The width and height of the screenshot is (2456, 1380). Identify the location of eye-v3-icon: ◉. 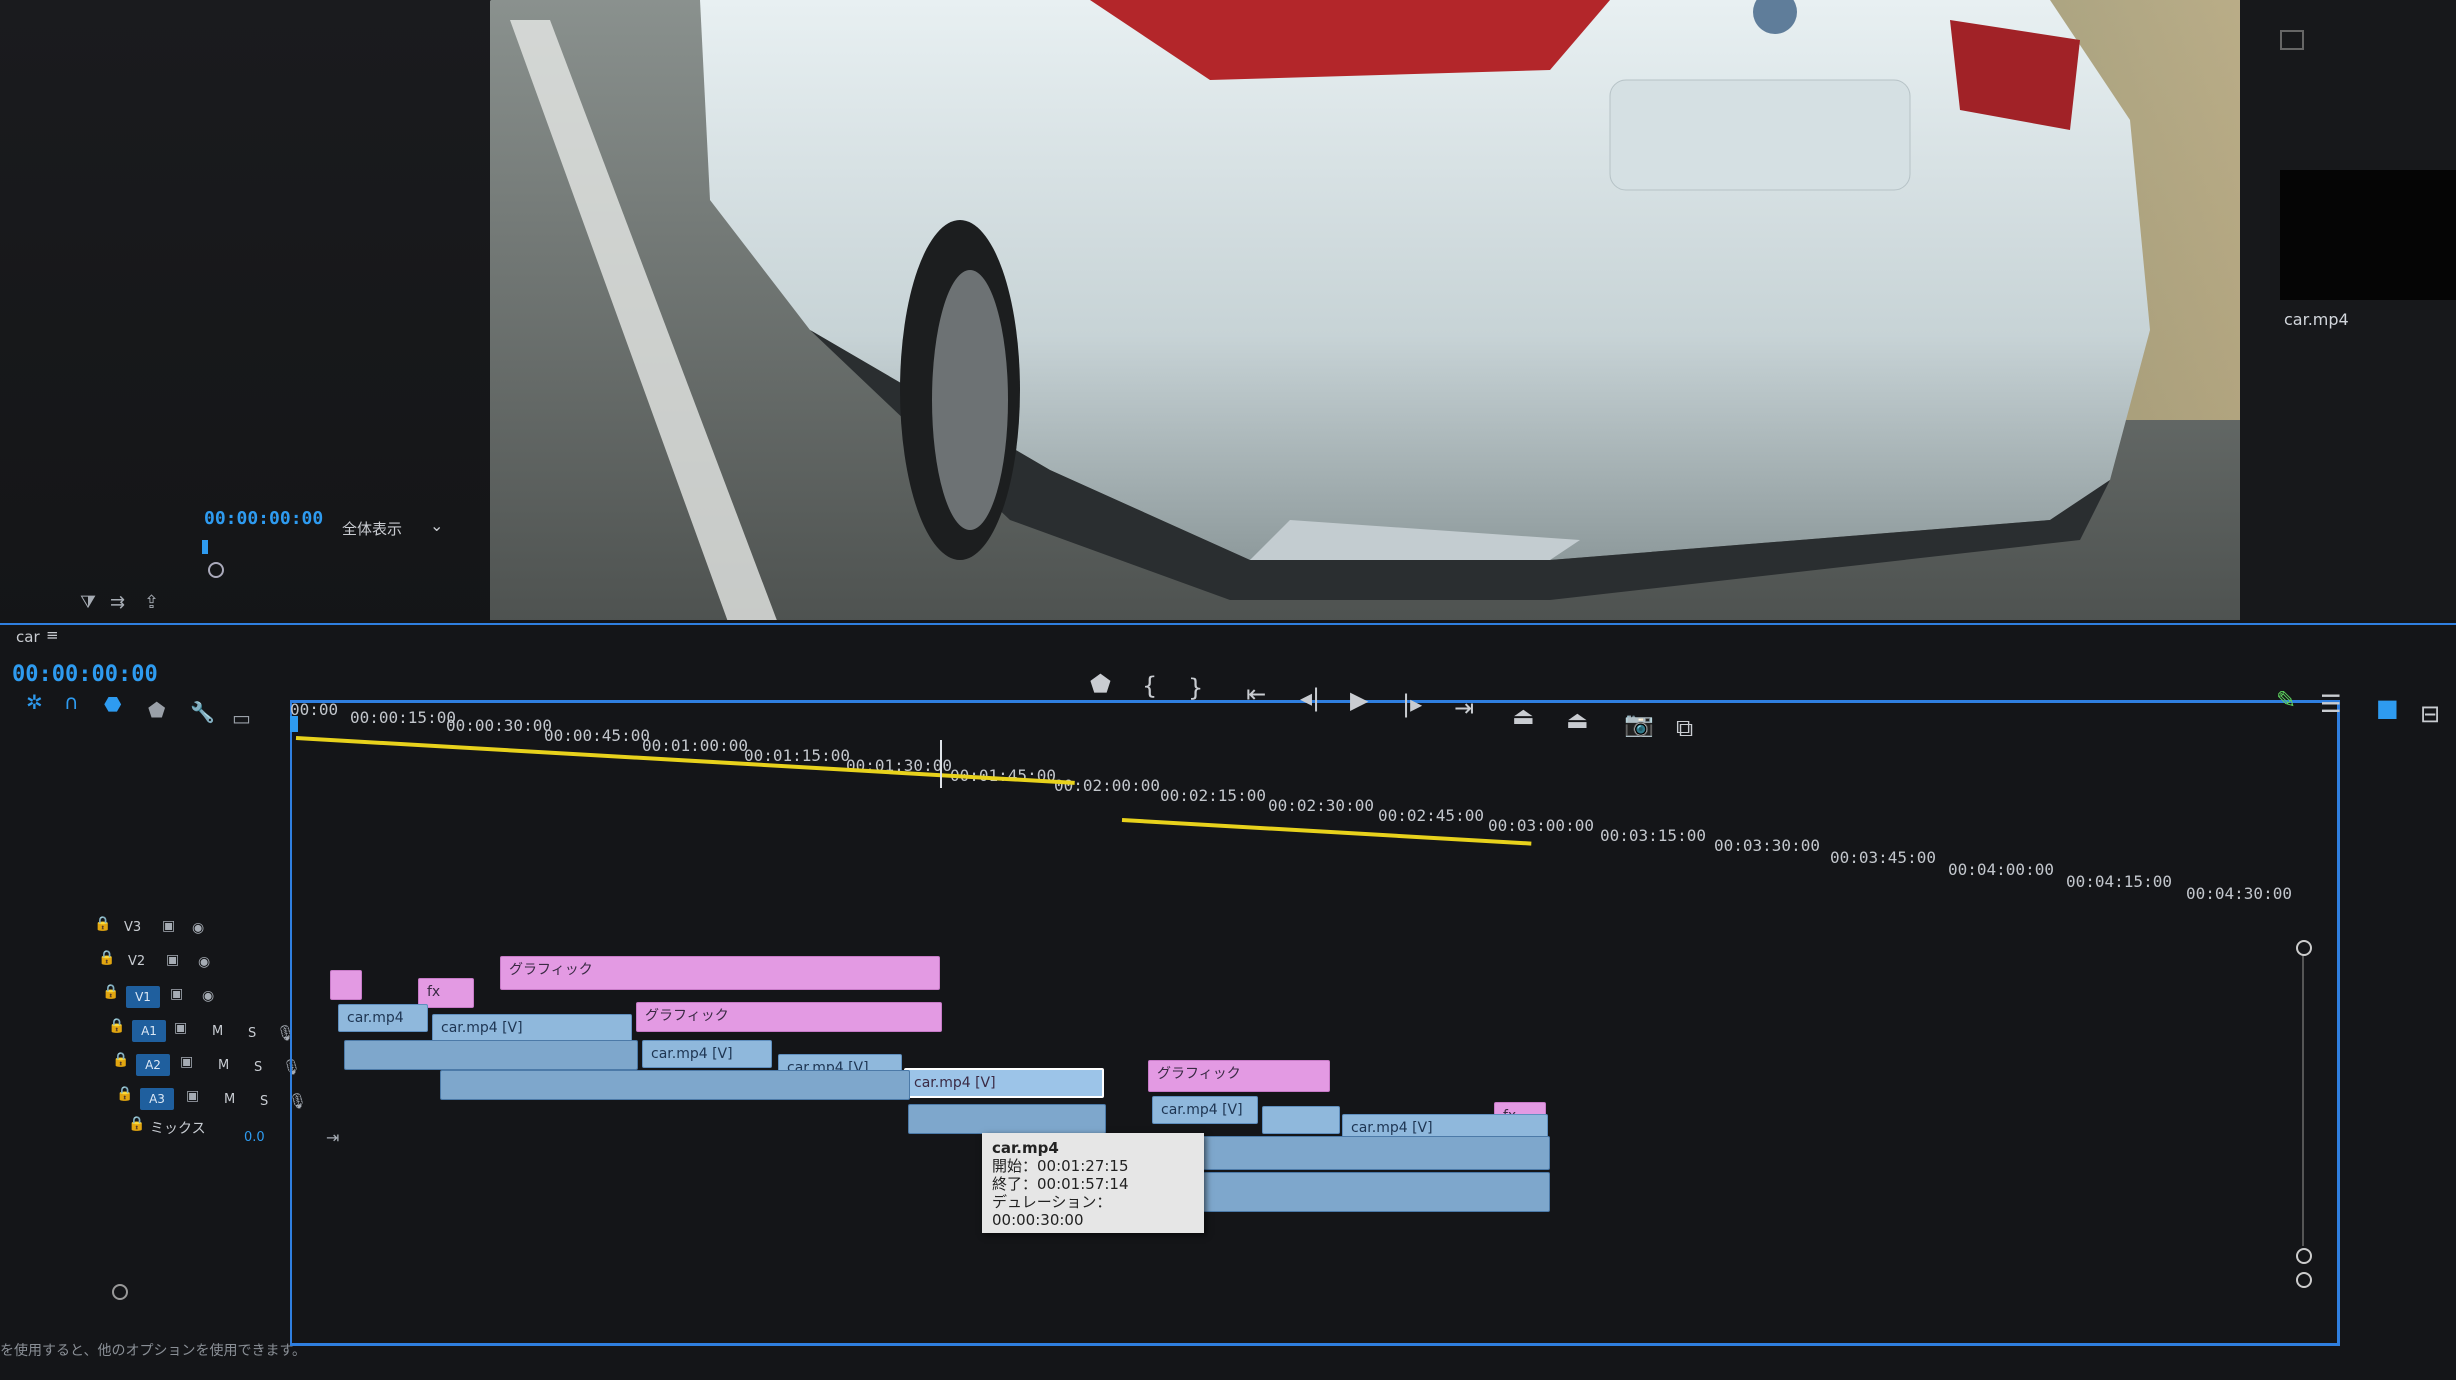
(198, 928).